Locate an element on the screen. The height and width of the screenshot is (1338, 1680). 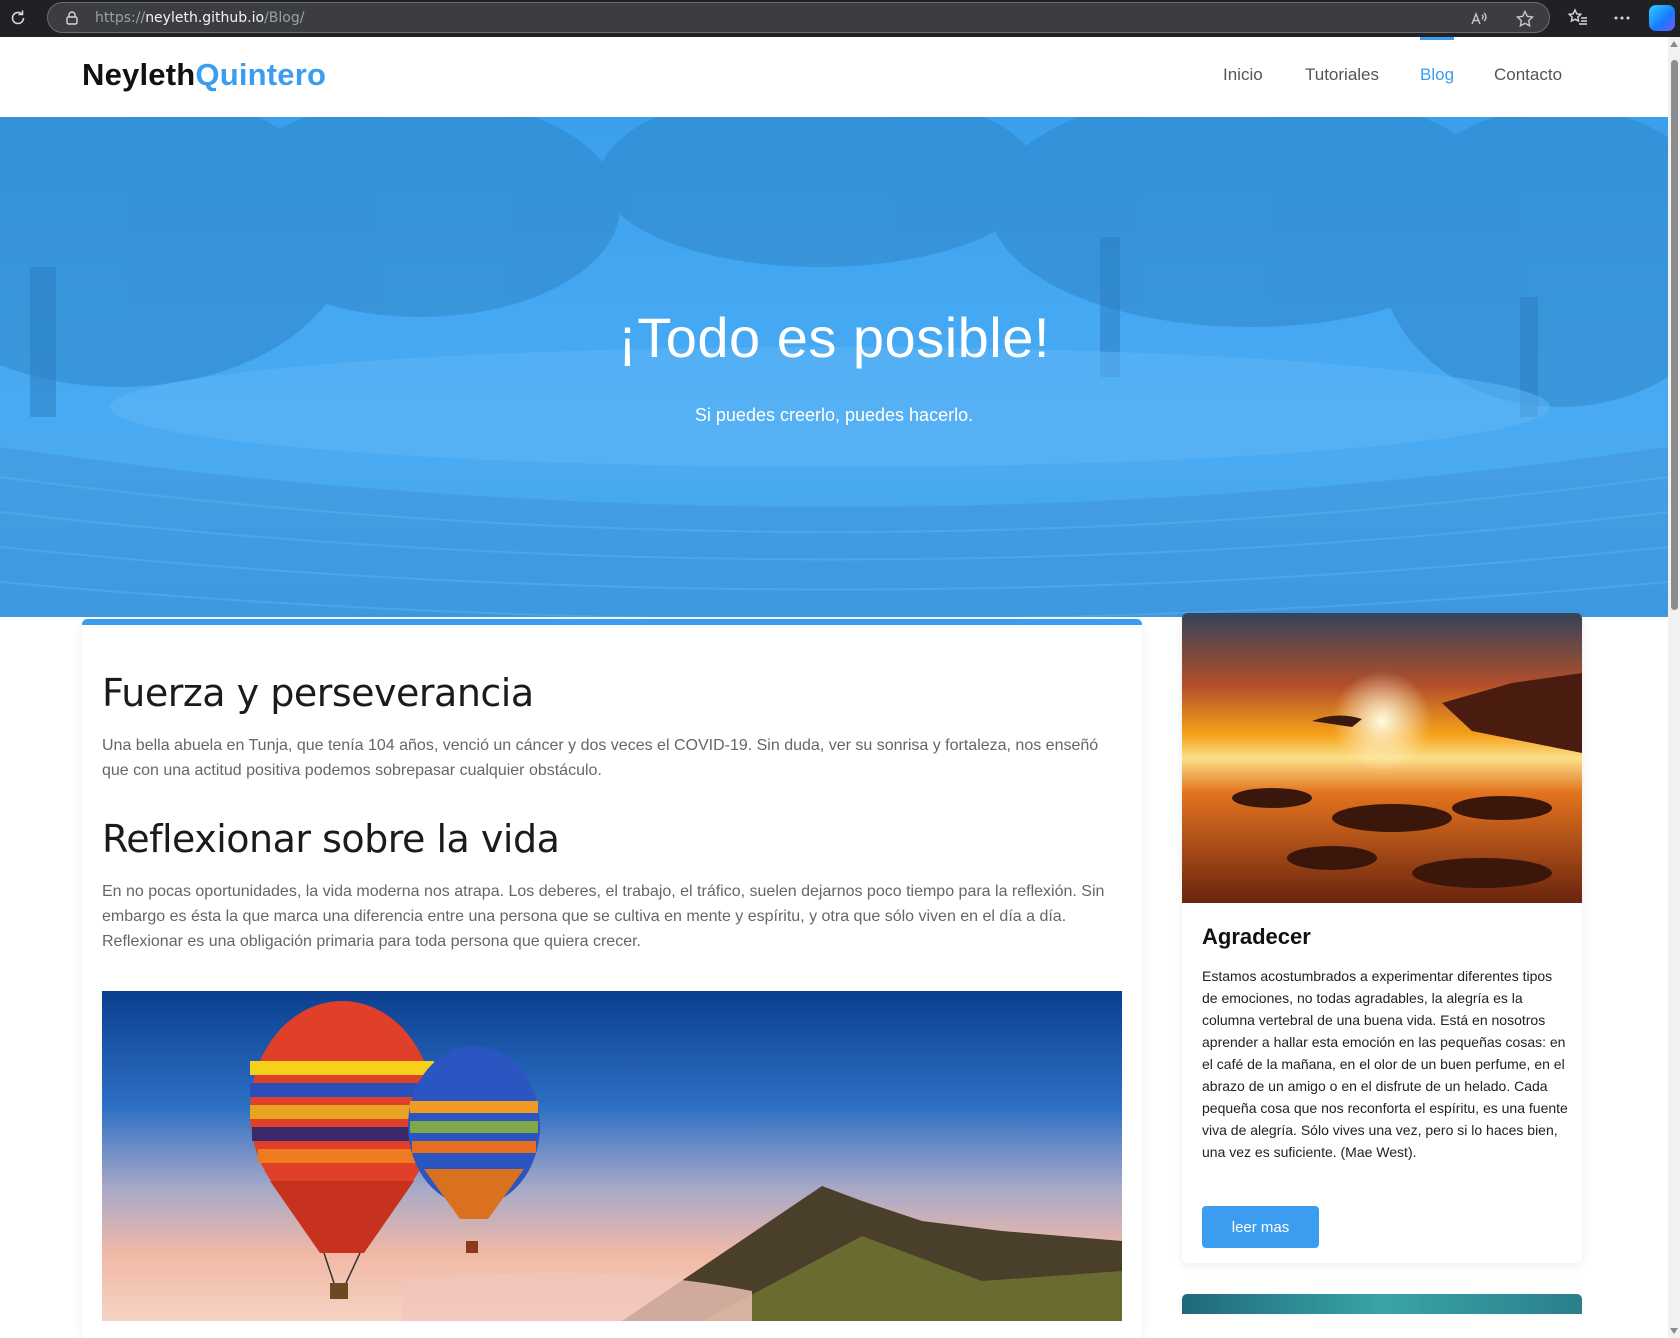
lock-icon is located at coordinates (72, 18).